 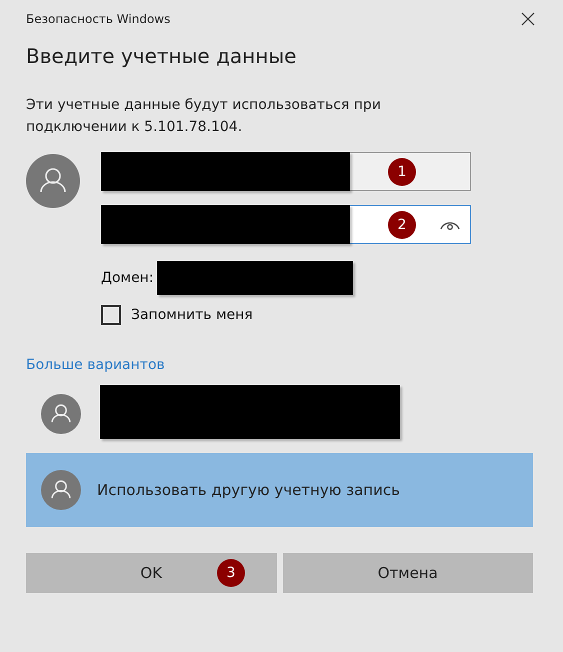 What do you see at coordinates (402, 172) in the screenshot?
I see `number-marker: 1` at bounding box center [402, 172].